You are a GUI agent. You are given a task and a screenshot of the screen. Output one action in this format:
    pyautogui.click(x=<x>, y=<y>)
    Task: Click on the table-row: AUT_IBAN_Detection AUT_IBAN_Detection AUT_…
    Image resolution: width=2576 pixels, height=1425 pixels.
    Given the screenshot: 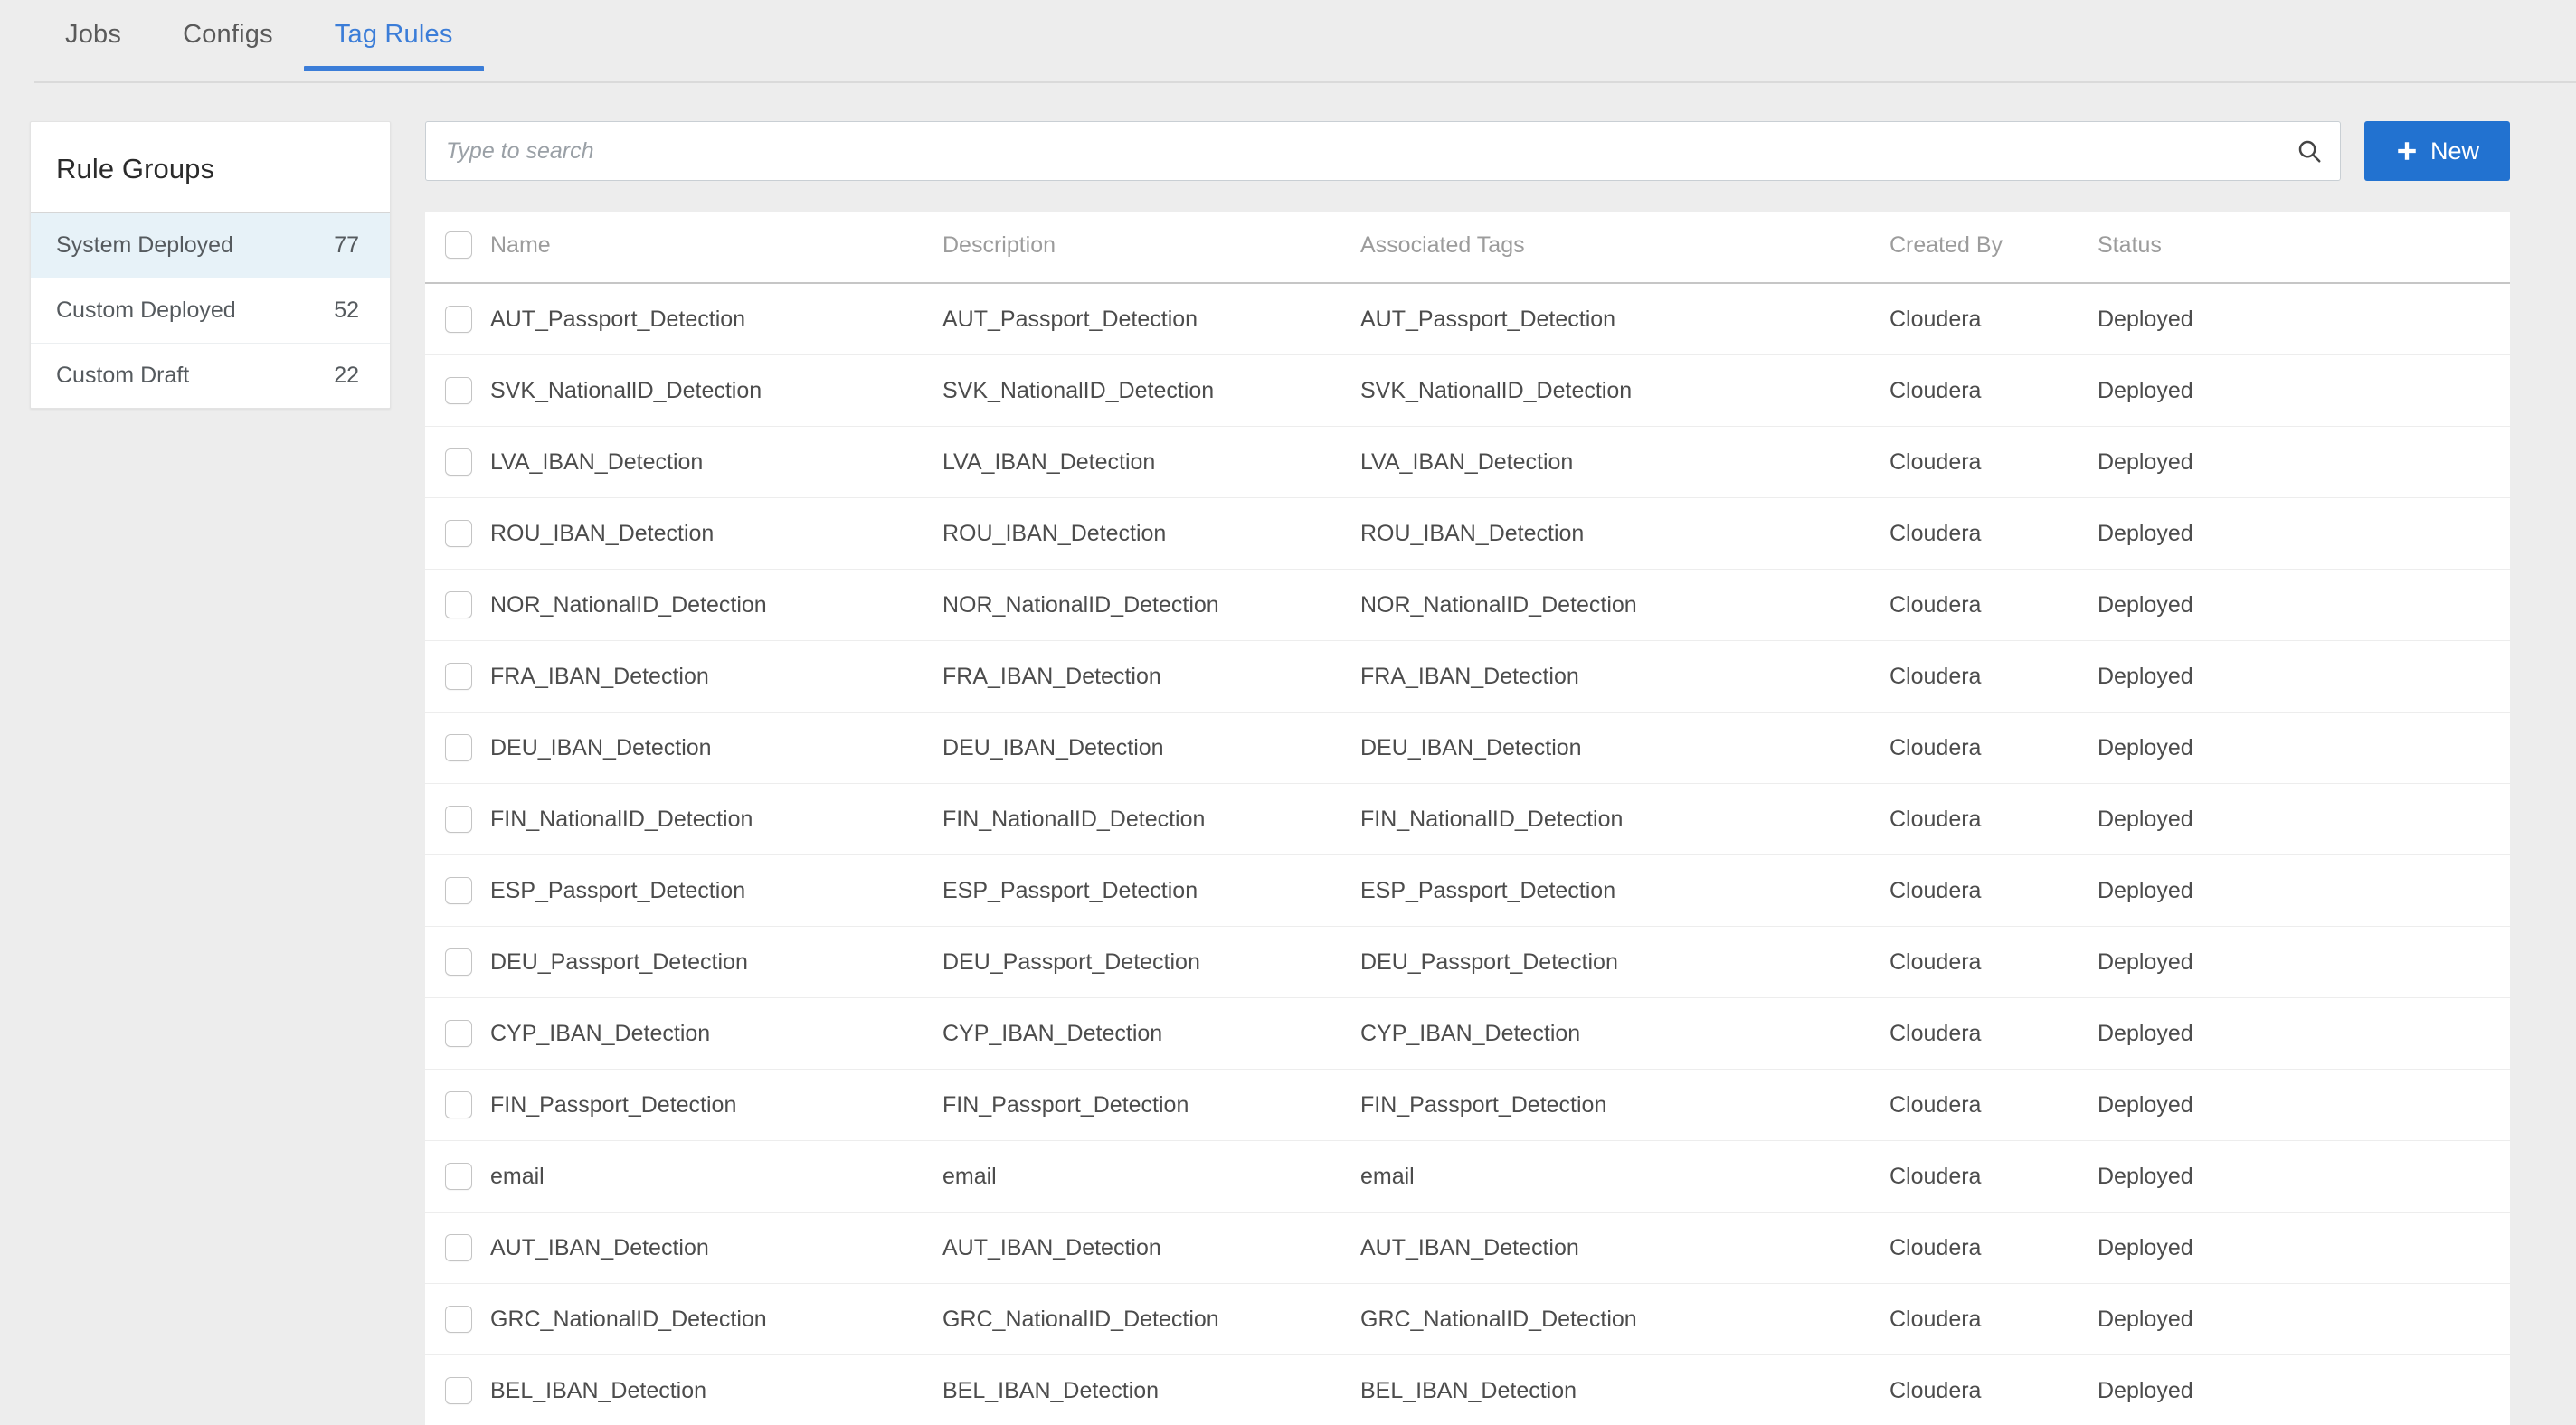 What is the action you would take?
    pyautogui.click(x=1468, y=1248)
    